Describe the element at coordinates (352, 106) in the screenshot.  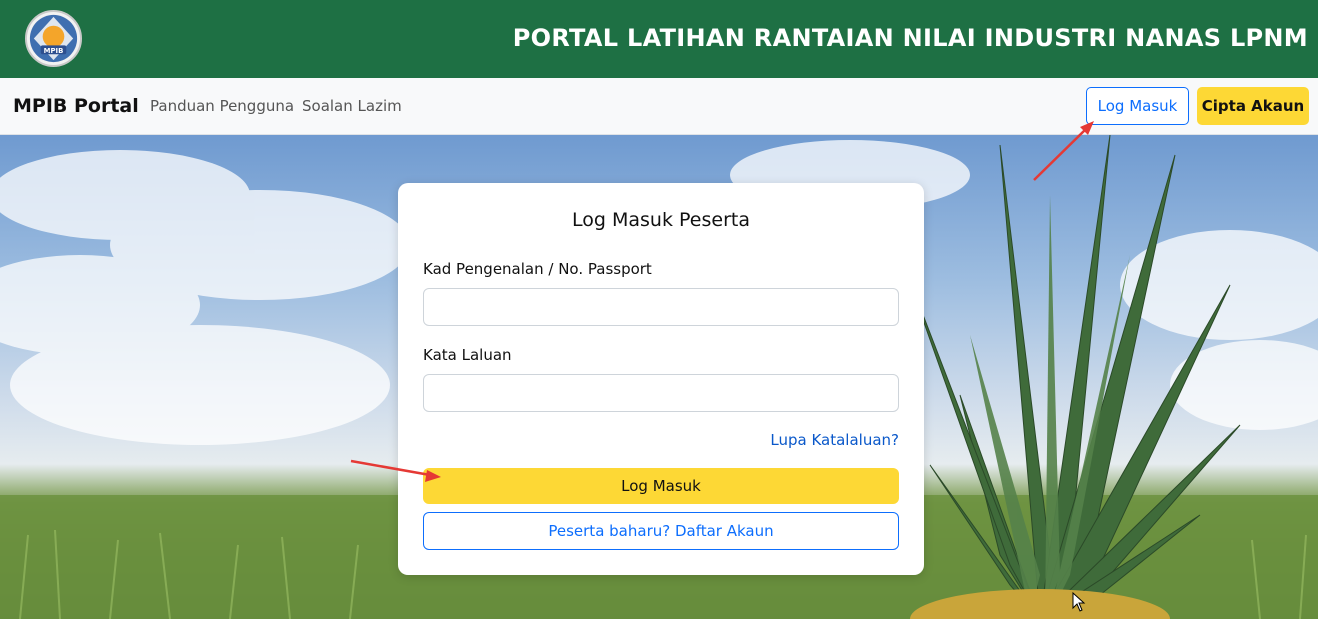
I see `nav-link-faq: Soalan Lazim` at that location.